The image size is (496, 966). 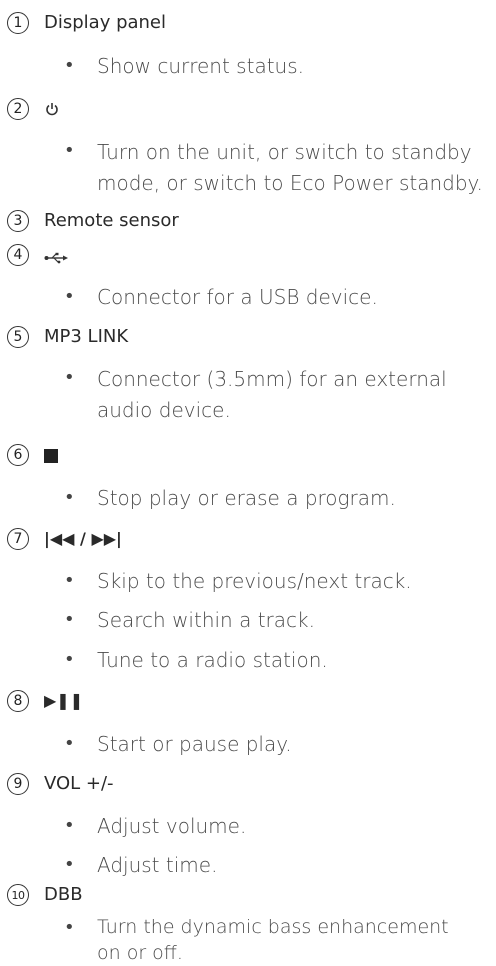 I want to click on stop-icon, so click(x=51, y=457).